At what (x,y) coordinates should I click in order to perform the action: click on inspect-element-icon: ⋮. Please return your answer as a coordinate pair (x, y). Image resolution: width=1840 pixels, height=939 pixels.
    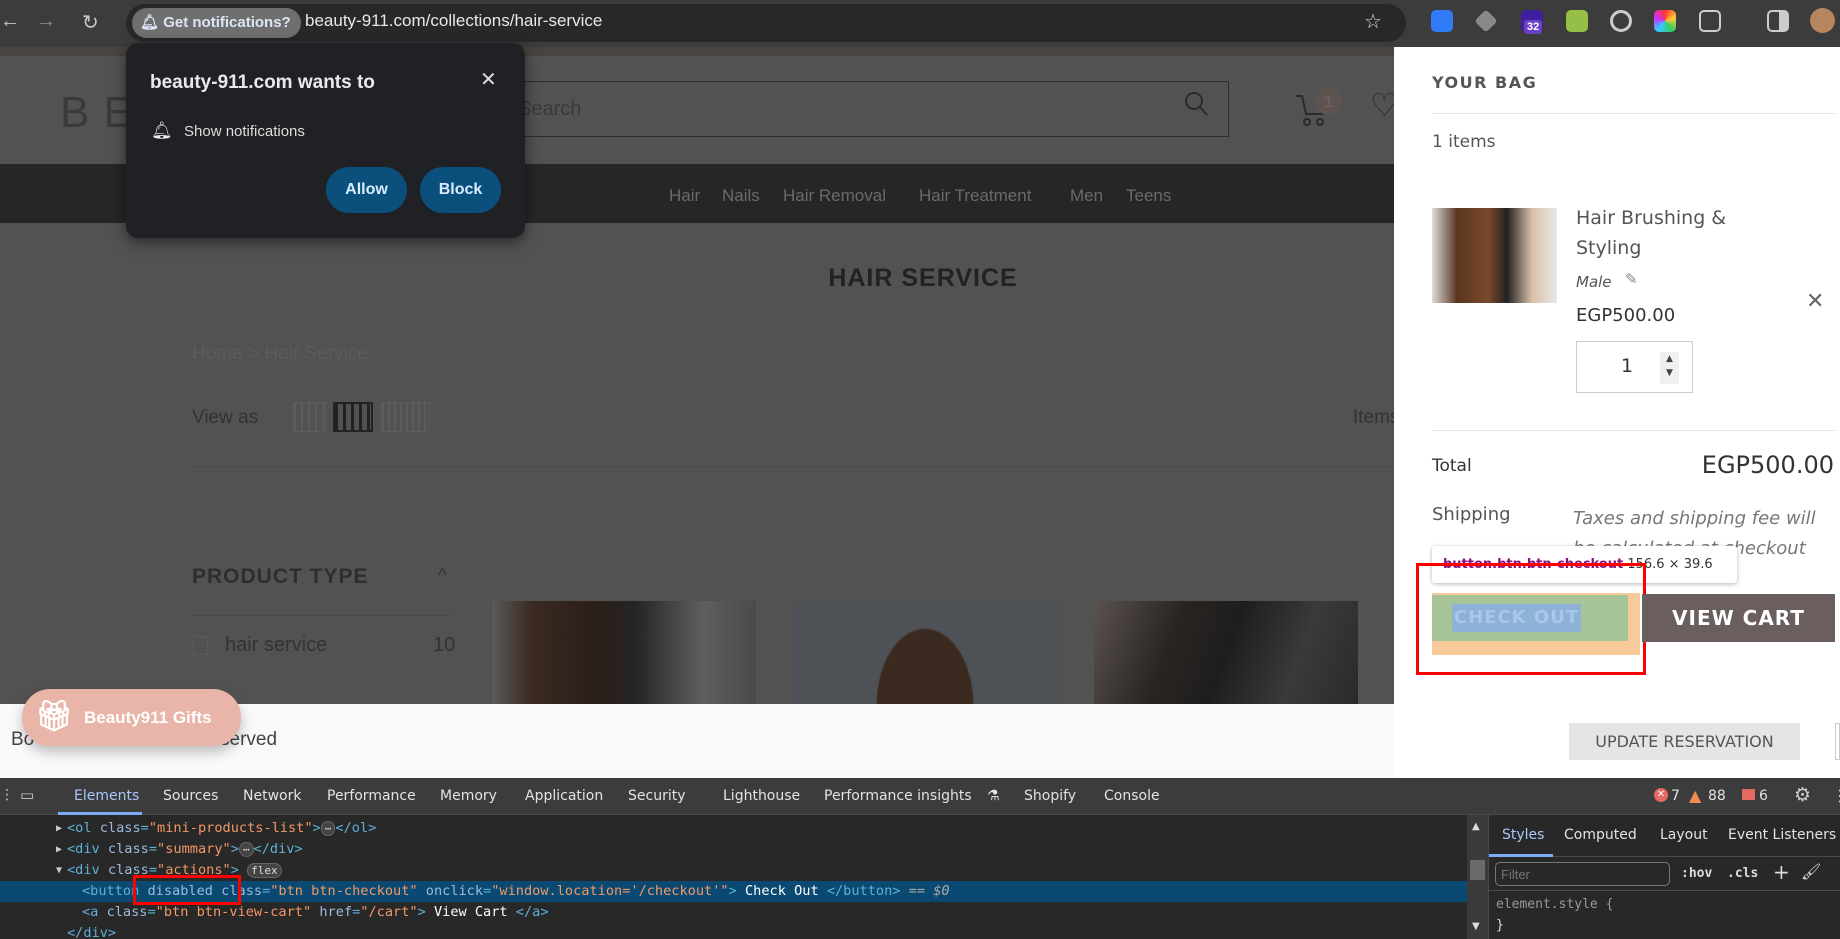
    Looking at the image, I should click on (7, 795).